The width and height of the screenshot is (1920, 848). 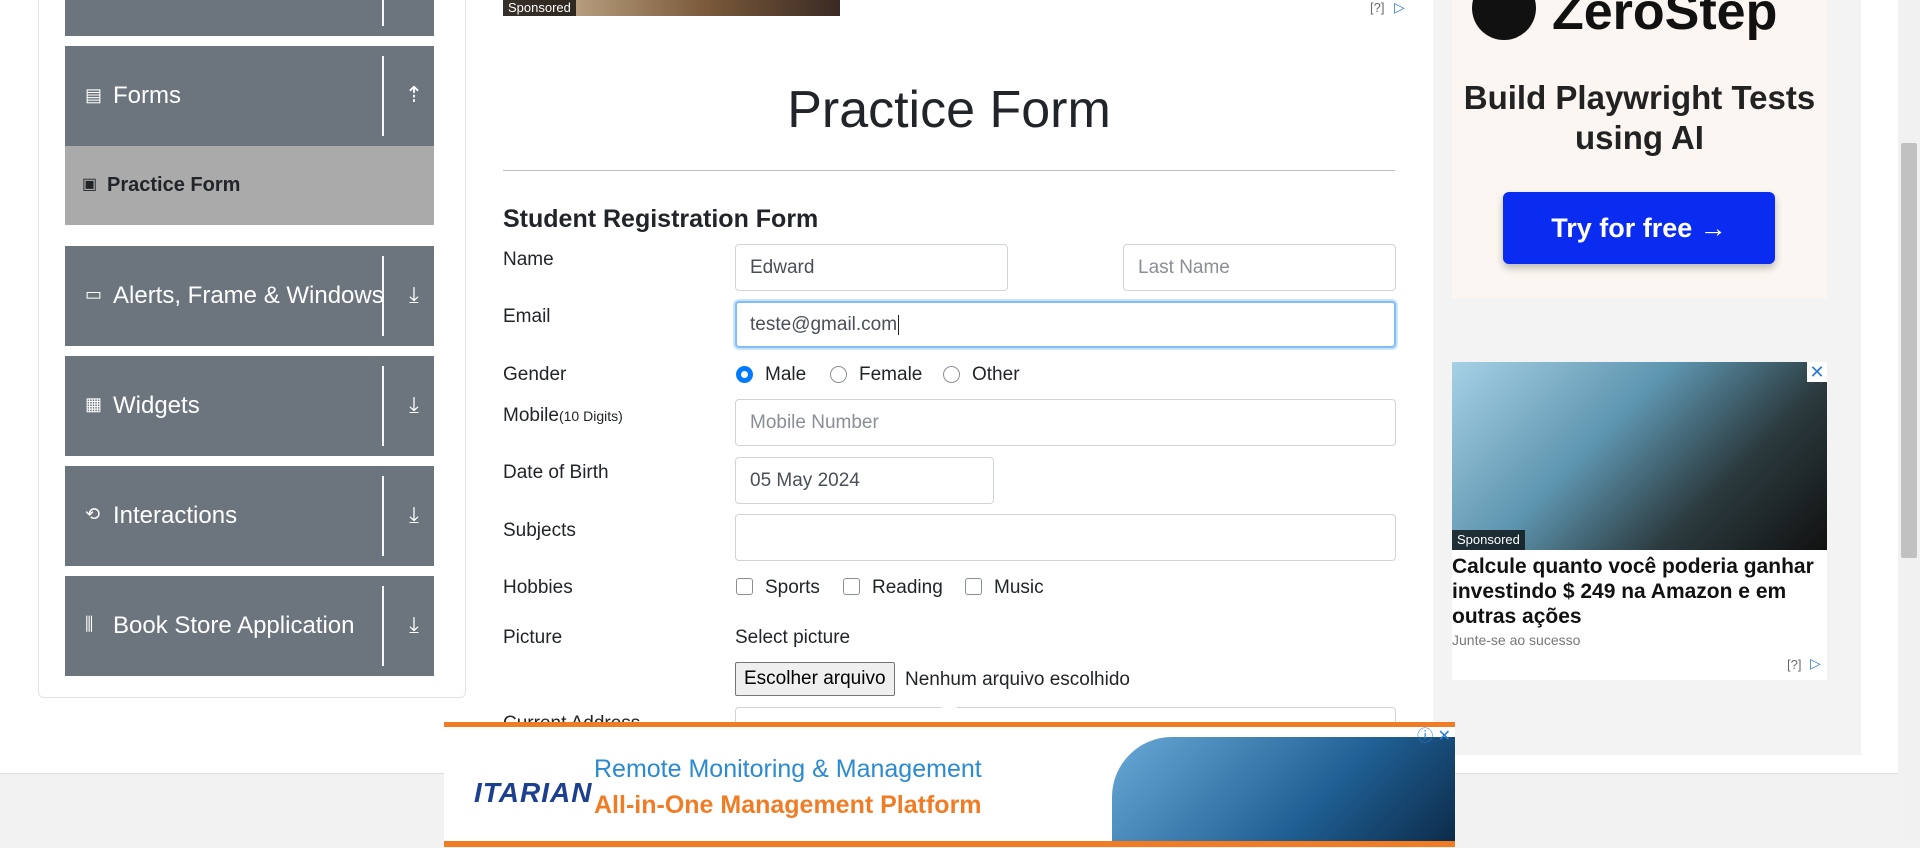 What do you see at coordinates (249, 406) in the screenshot?
I see `sidebar-group-widgets: ▦ Widgets ⤓` at bounding box center [249, 406].